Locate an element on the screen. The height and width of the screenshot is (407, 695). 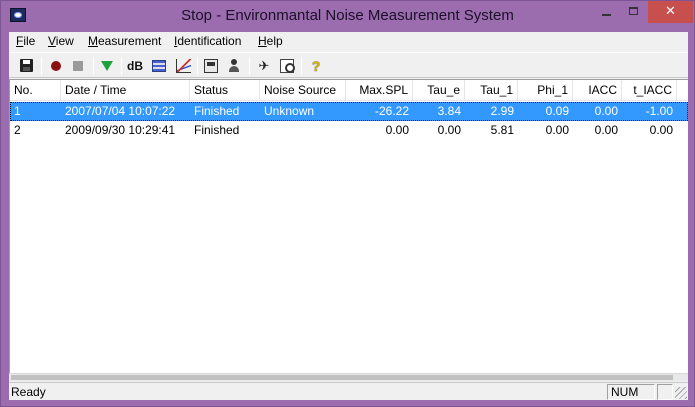
find-icon is located at coordinates (287, 66).